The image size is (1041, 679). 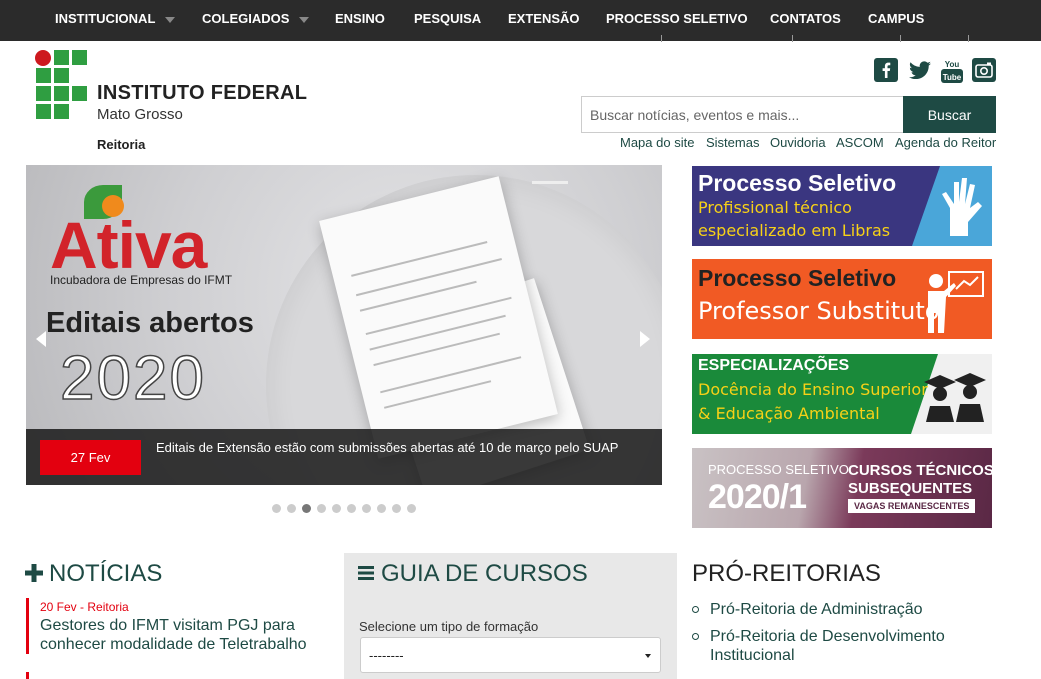 What do you see at coordinates (860, 142) in the screenshot?
I see `util-link-ascom: ASCOM` at bounding box center [860, 142].